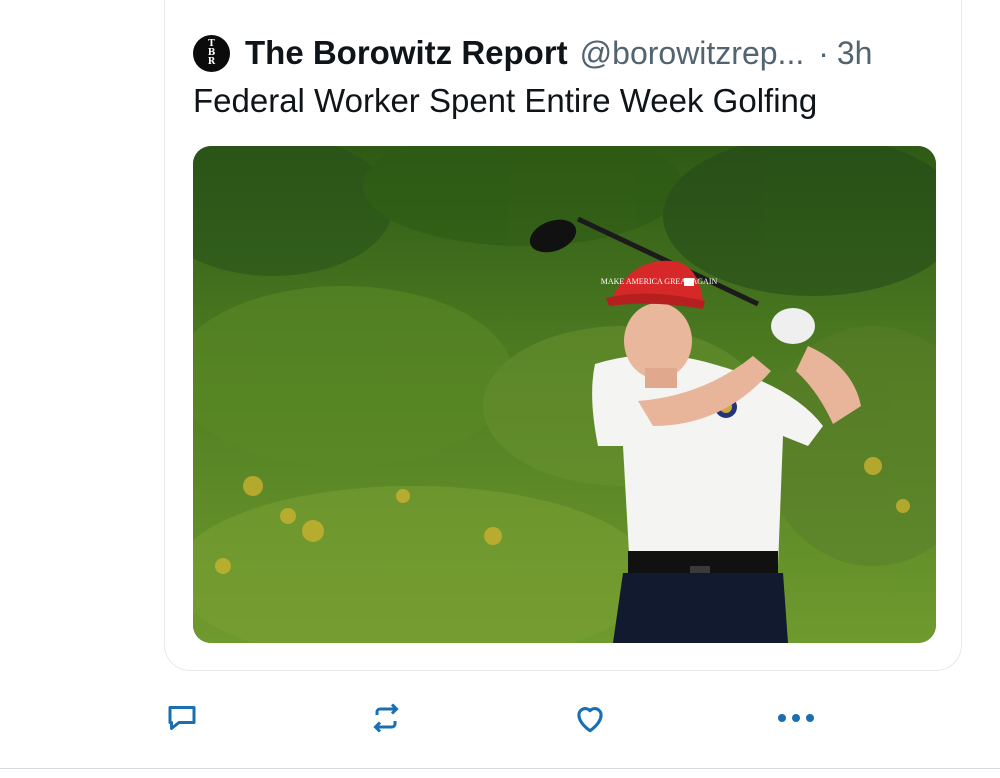  I want to click on repost-icon, so click(386, 718).